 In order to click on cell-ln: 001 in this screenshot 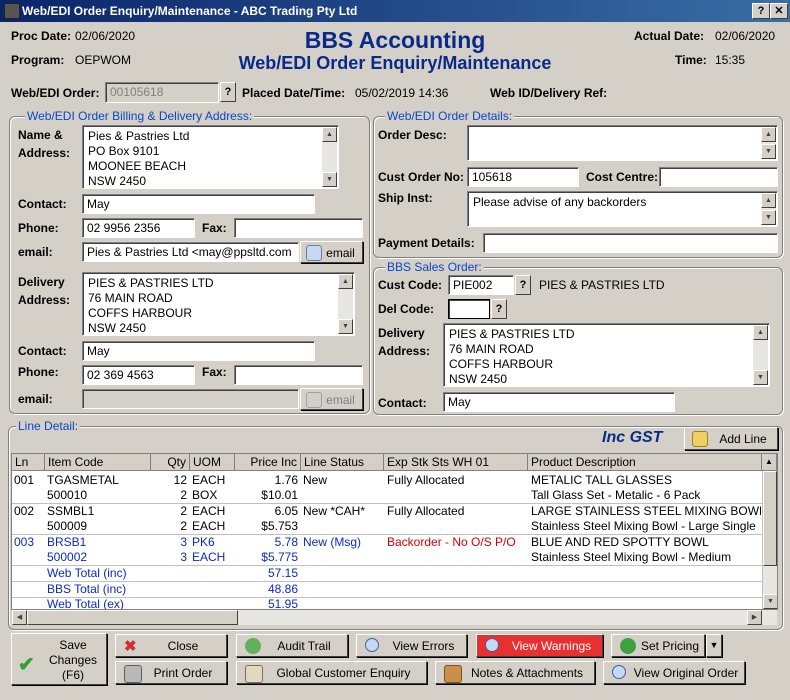, I will do `click(24, 480)`.